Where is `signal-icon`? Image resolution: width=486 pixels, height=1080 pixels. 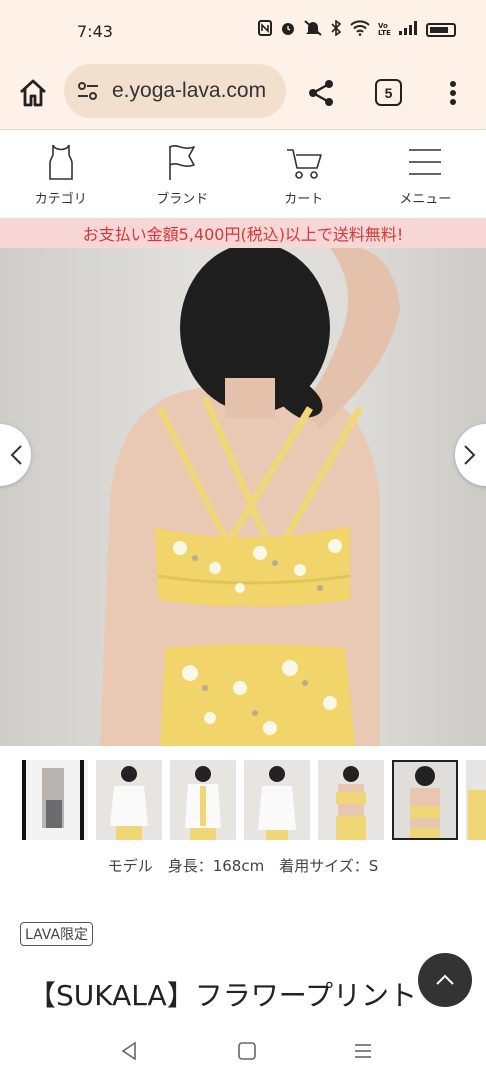
signal-icon is located at coordinates (408, 30).